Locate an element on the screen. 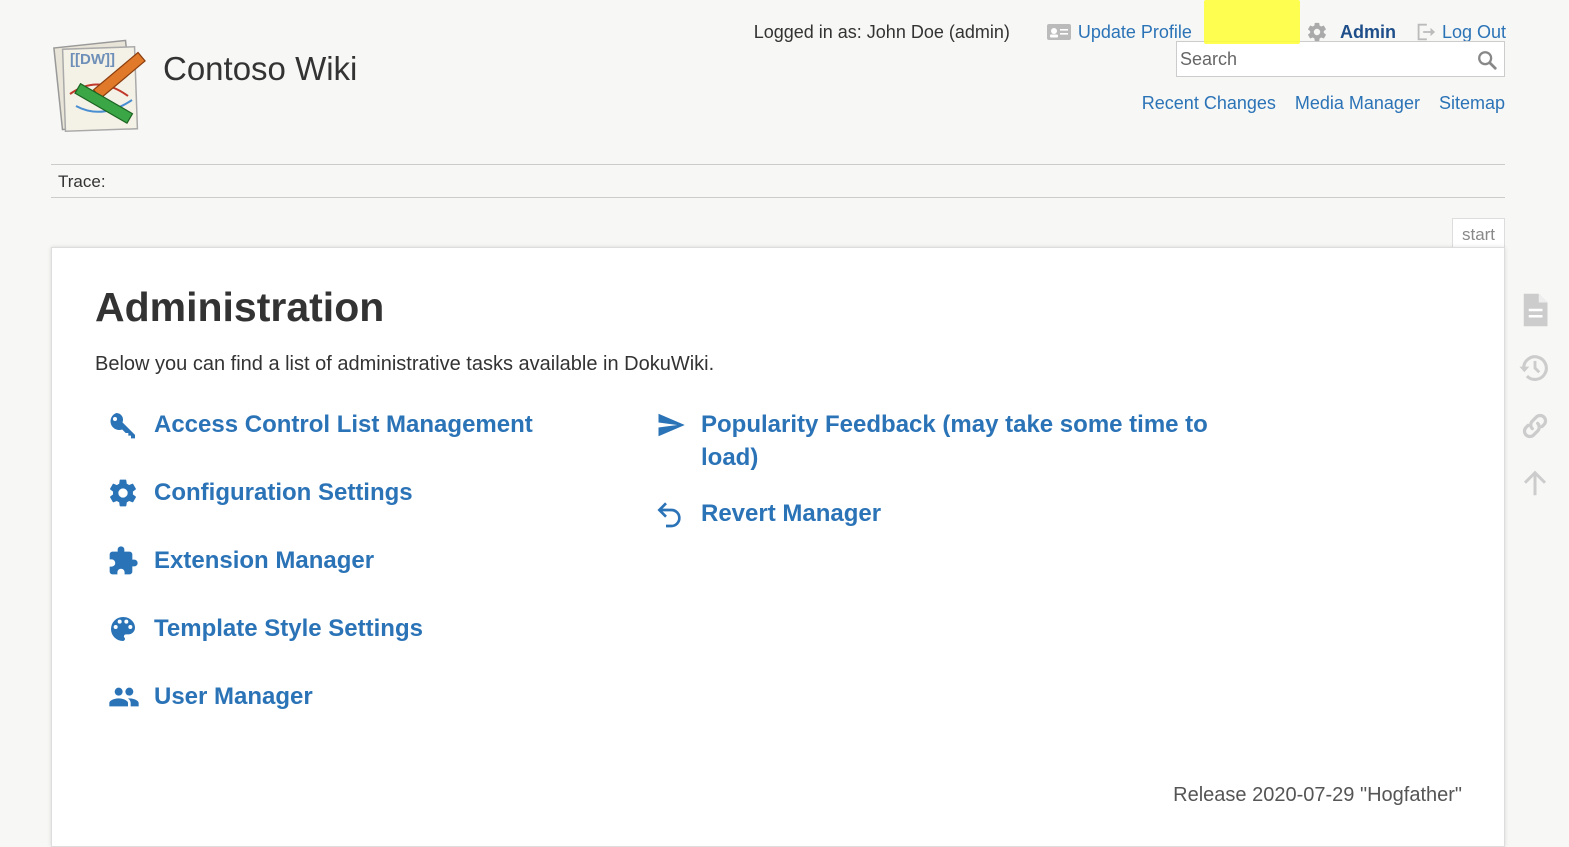 The width and height of the screenshot is (1569, 847). update-profile-link: Update Profile is located at coordinates (1119, 32).